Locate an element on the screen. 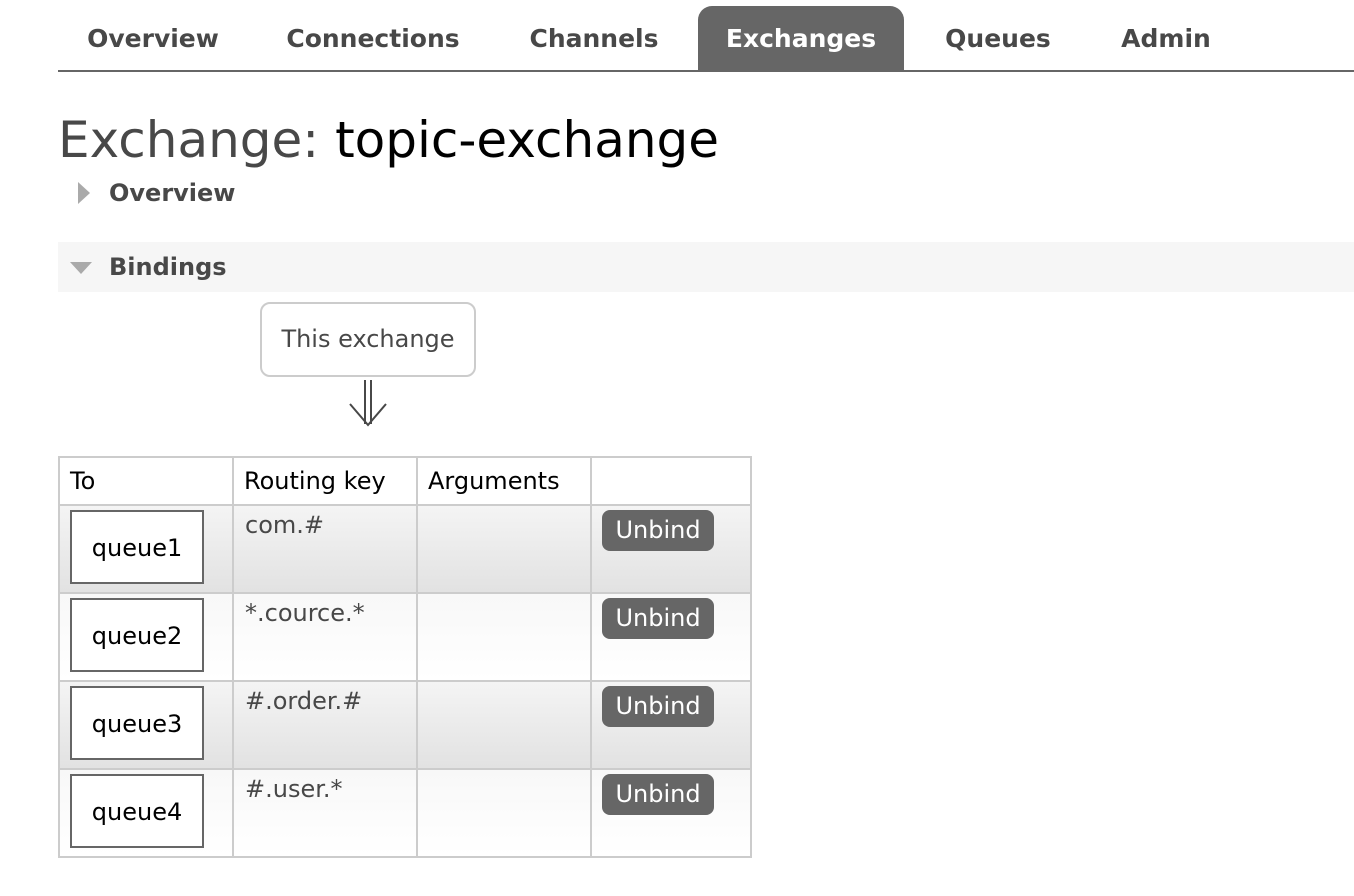 The width and height of the screenshot is (1354, 896). double-down-arrow-icon is located at coordinates (368, 403).